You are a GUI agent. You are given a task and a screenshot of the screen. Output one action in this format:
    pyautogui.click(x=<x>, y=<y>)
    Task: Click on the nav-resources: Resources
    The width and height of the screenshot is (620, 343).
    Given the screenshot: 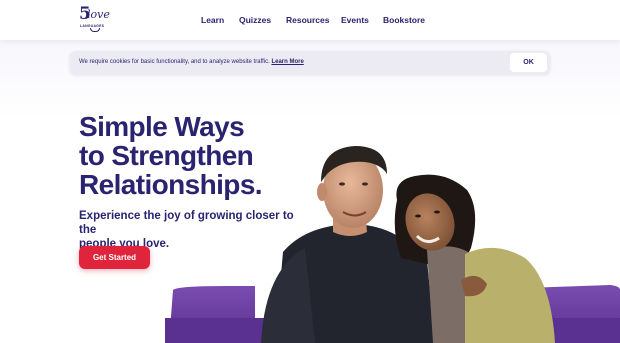 What is the action you would take?
    pyautogui.click(x=307, y=20)
    